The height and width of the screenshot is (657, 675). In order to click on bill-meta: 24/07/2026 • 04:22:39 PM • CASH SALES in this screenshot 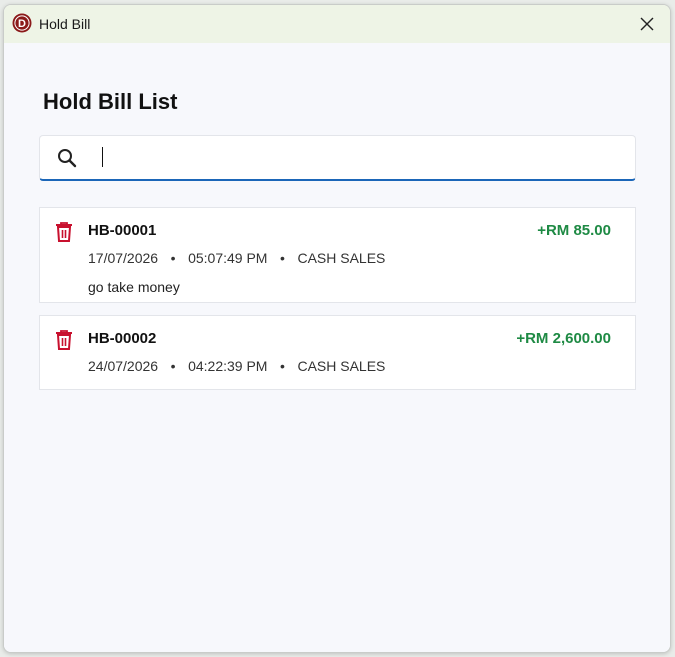, I will do `click(236, 366)`.